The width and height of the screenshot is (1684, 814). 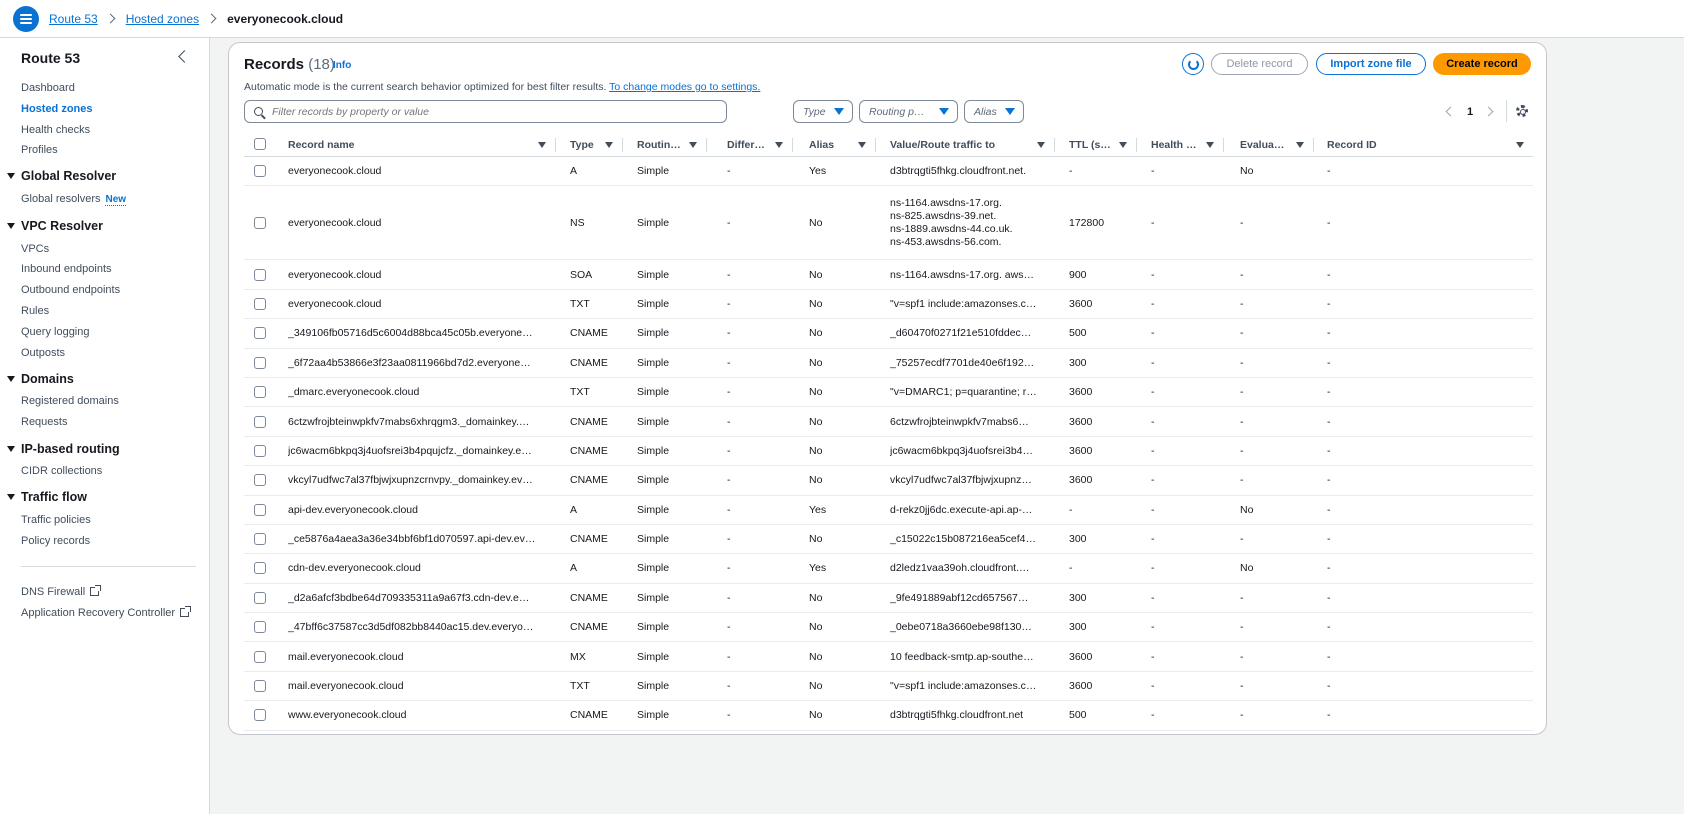 What do you see at coordinates (35, 311) in the screenshot?
I see `sidebar-item-rules: Rules` at bounding box center [35, 311].